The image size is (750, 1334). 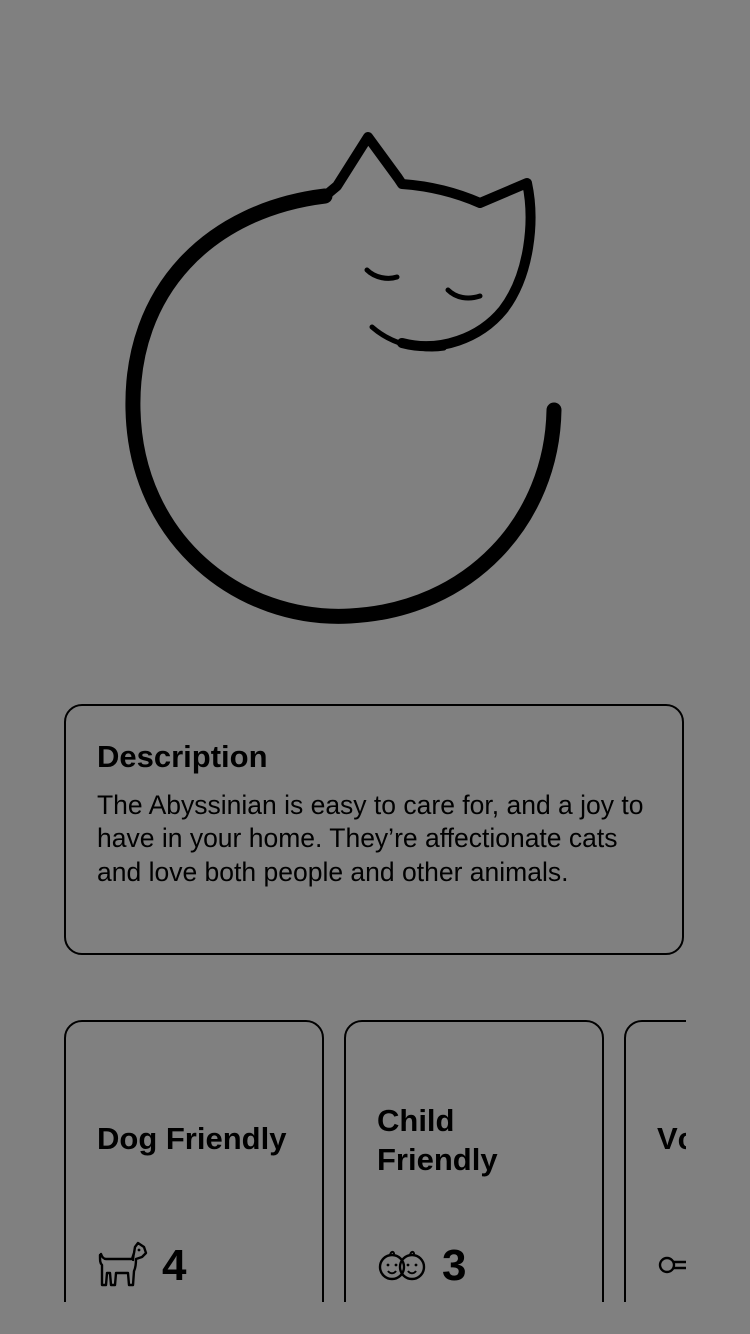 What do you see at coordinates (194, 1161) in the screenshot?
I see `trait-card-dog-friendly: Dog Friendly 4` at bounding box center [194, 1161].